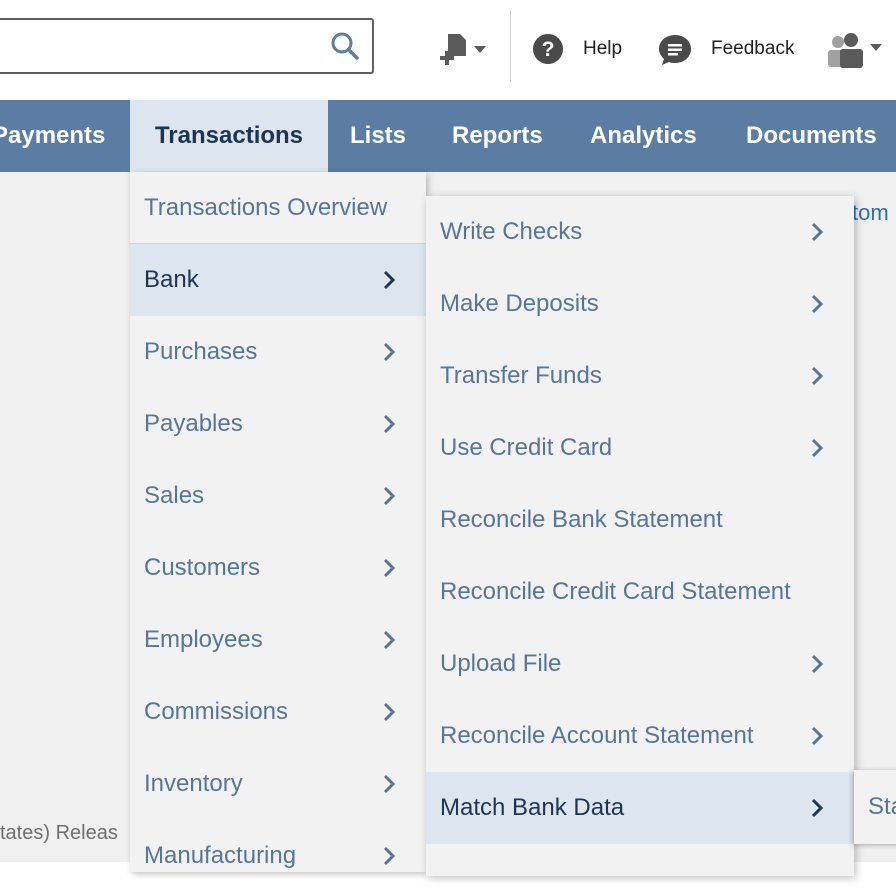  I want to click on search-input, so click(187, 46).